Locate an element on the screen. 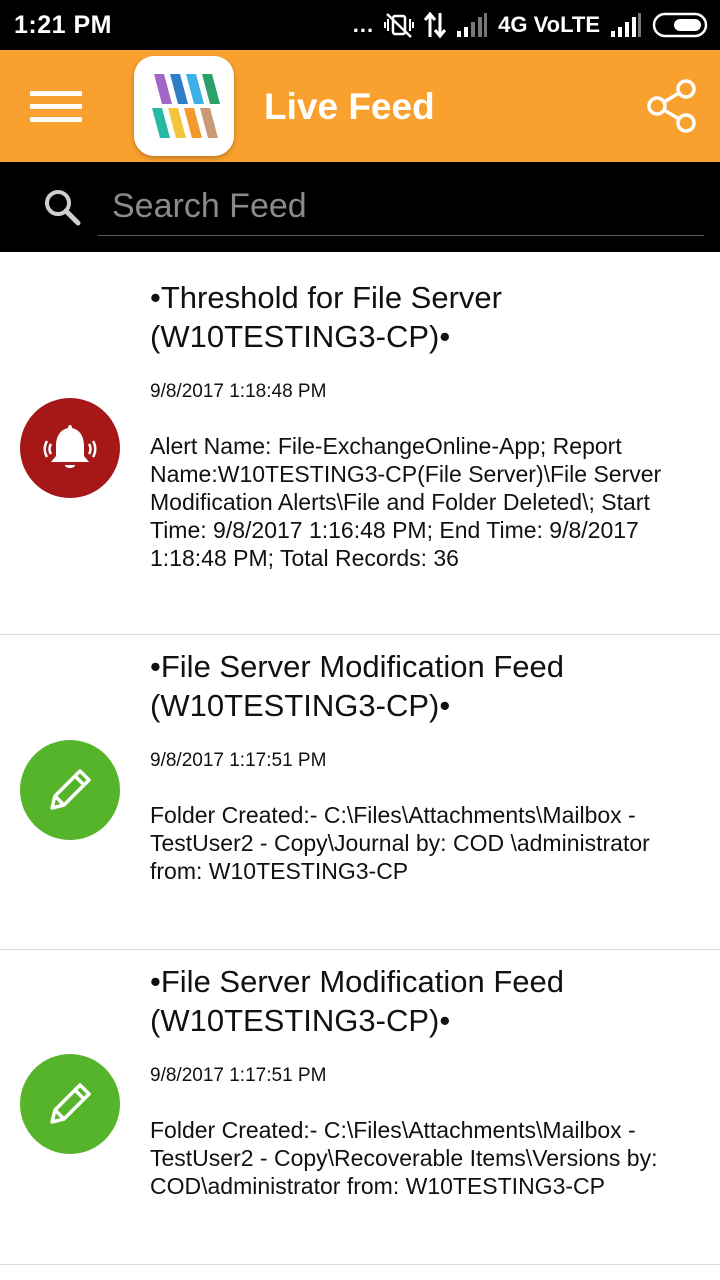  share-icon is located at coordinates (671, 106).